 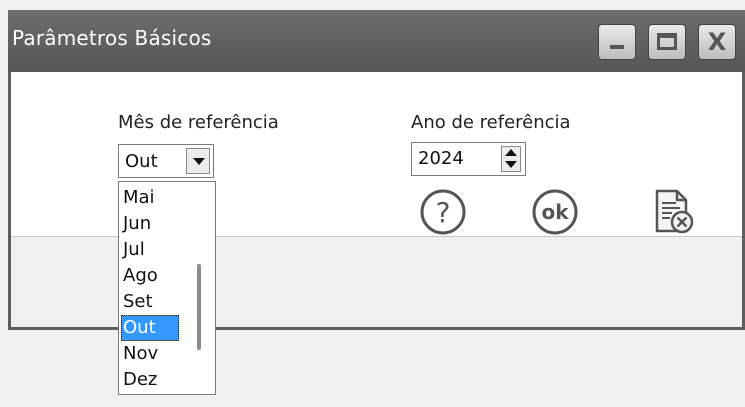 What do you see at coordinates (150, 302) in the screenshot?
I see `list-item: Set` at bounding box center [150, 302].